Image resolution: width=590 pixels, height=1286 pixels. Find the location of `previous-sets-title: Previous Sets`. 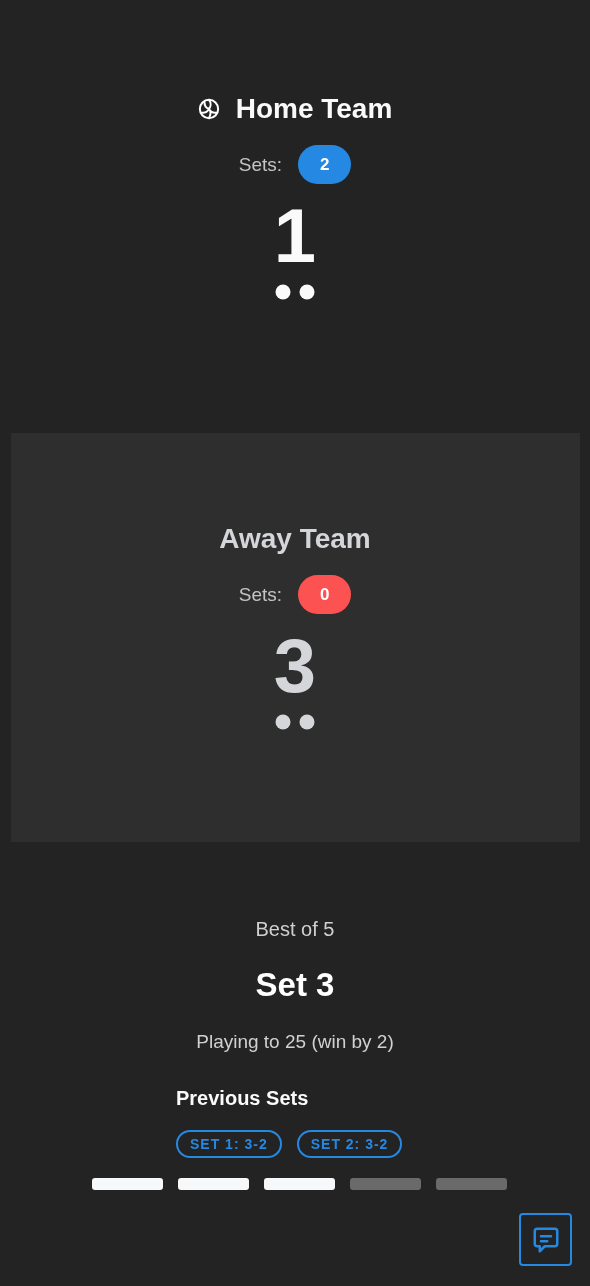

previous-sets-title: Previous Sets is located at coordinates (243, 1098).